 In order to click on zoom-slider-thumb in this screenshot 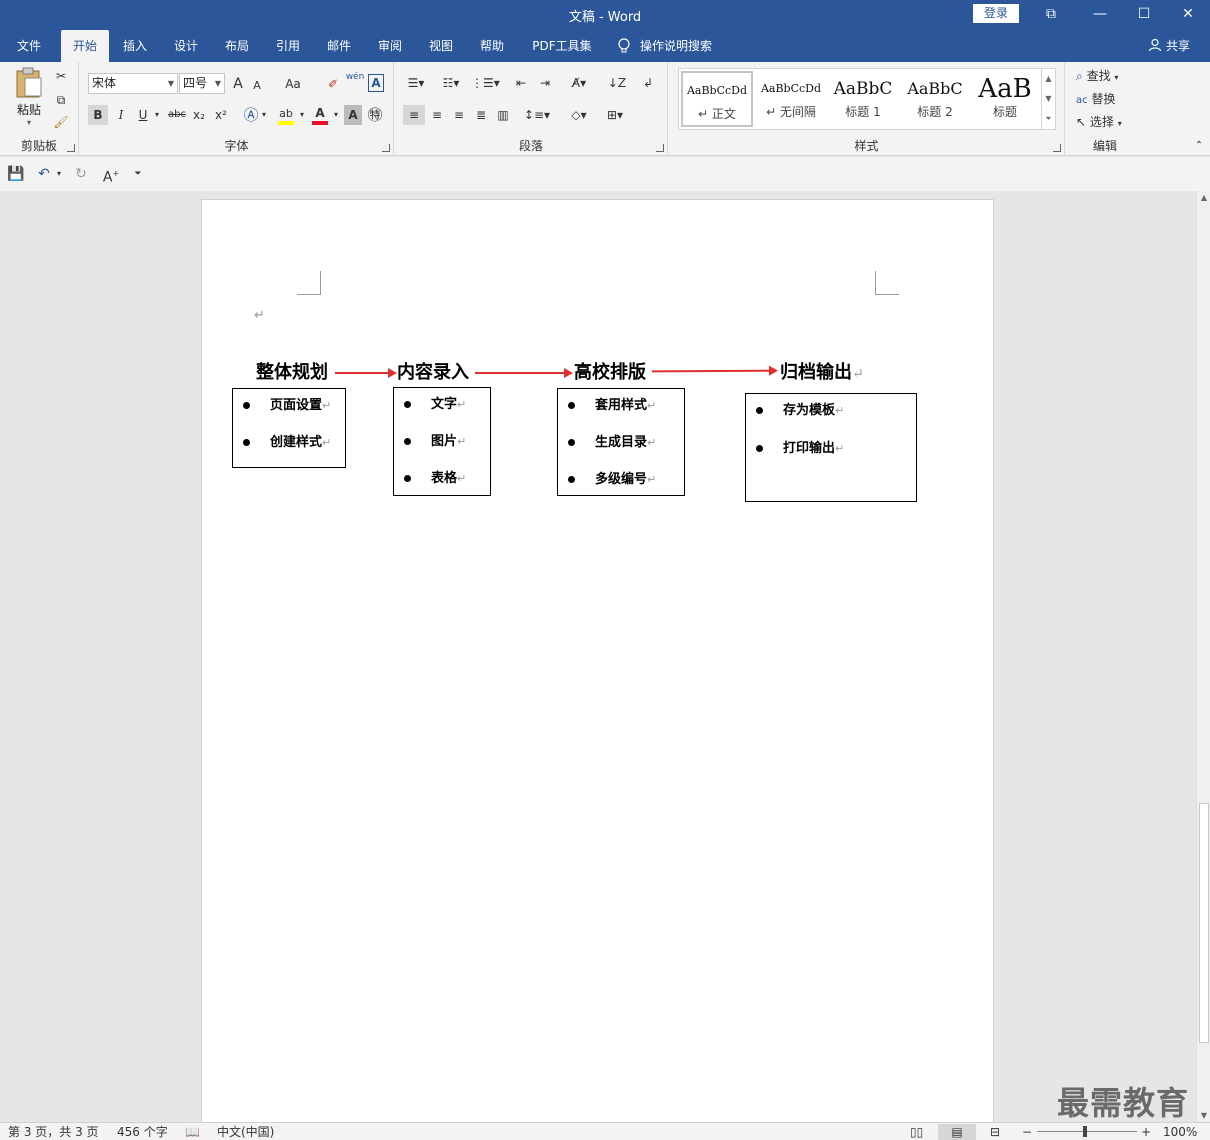, I will do `click(1085, 1131)`.